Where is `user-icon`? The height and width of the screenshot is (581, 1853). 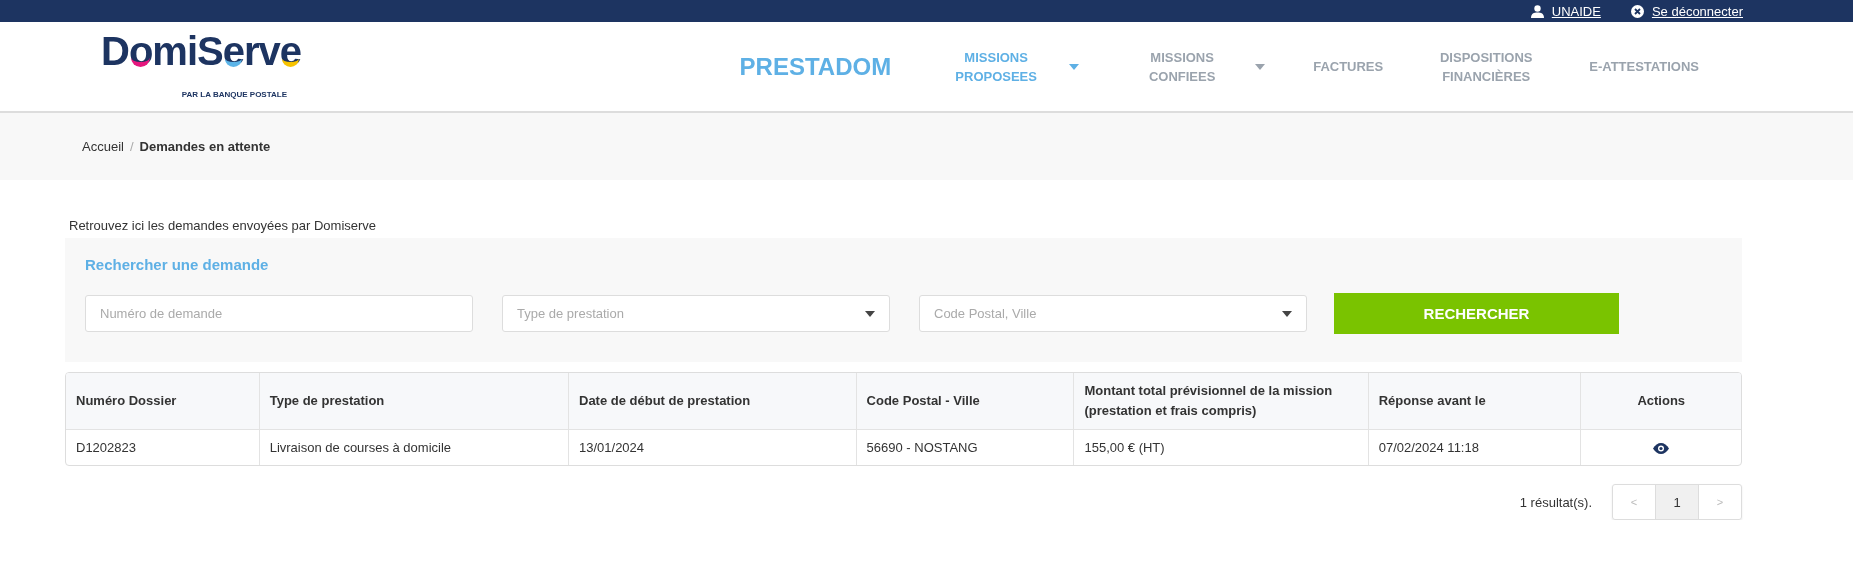
user-icon is located at coordinates (1537, 11).